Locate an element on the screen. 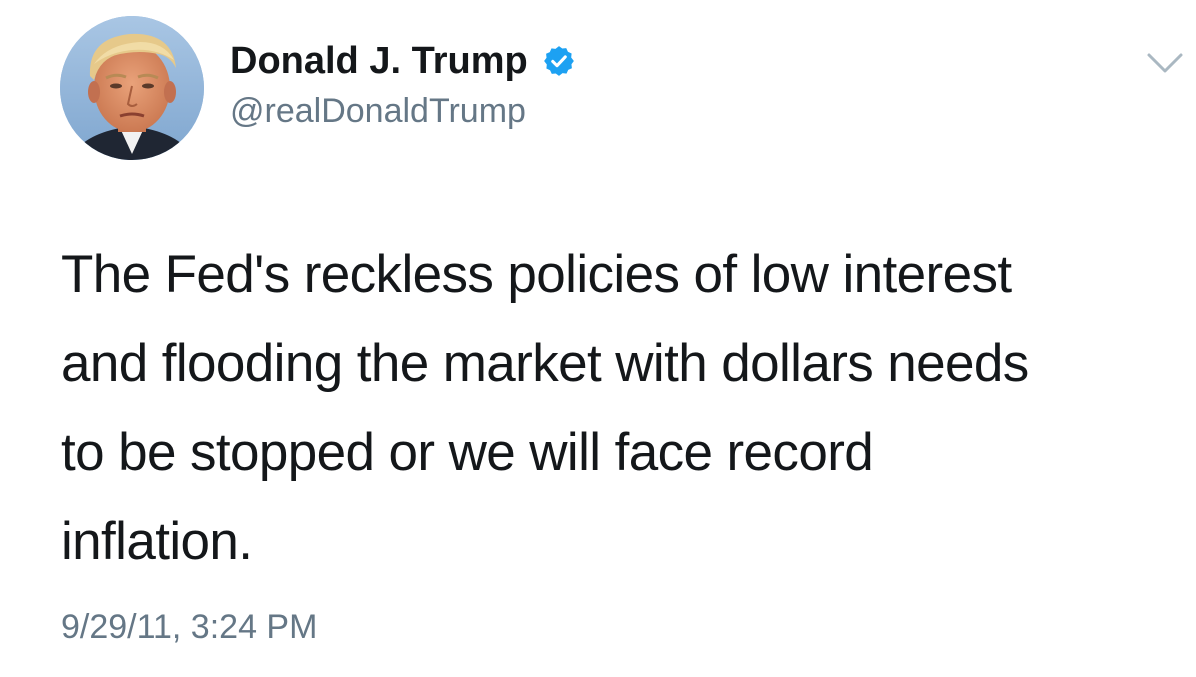  author-display-name: Donald J. Trump is located at coordinates (379, 61).